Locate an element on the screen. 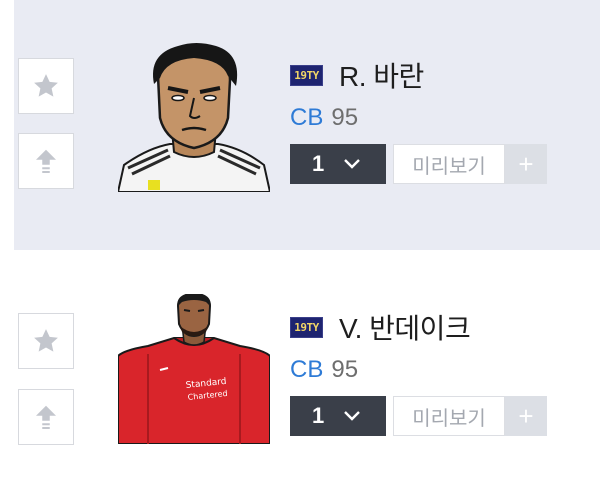  player-name-line: 19TY V. 반데이크 is located at coordinates (418, 328).